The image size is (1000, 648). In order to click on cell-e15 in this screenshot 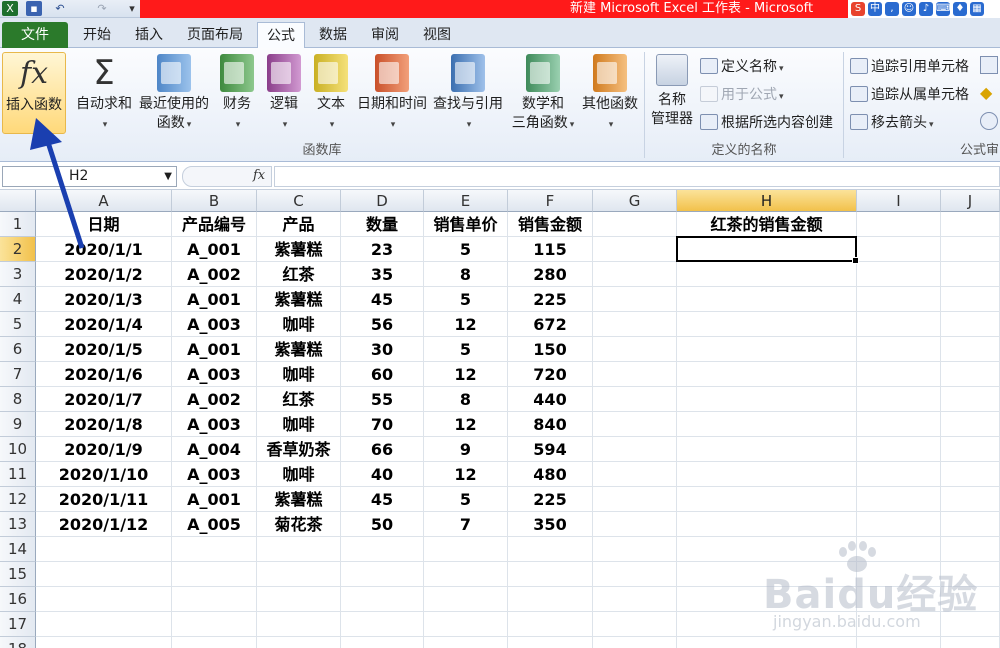, I will do `click(466, 574)`.